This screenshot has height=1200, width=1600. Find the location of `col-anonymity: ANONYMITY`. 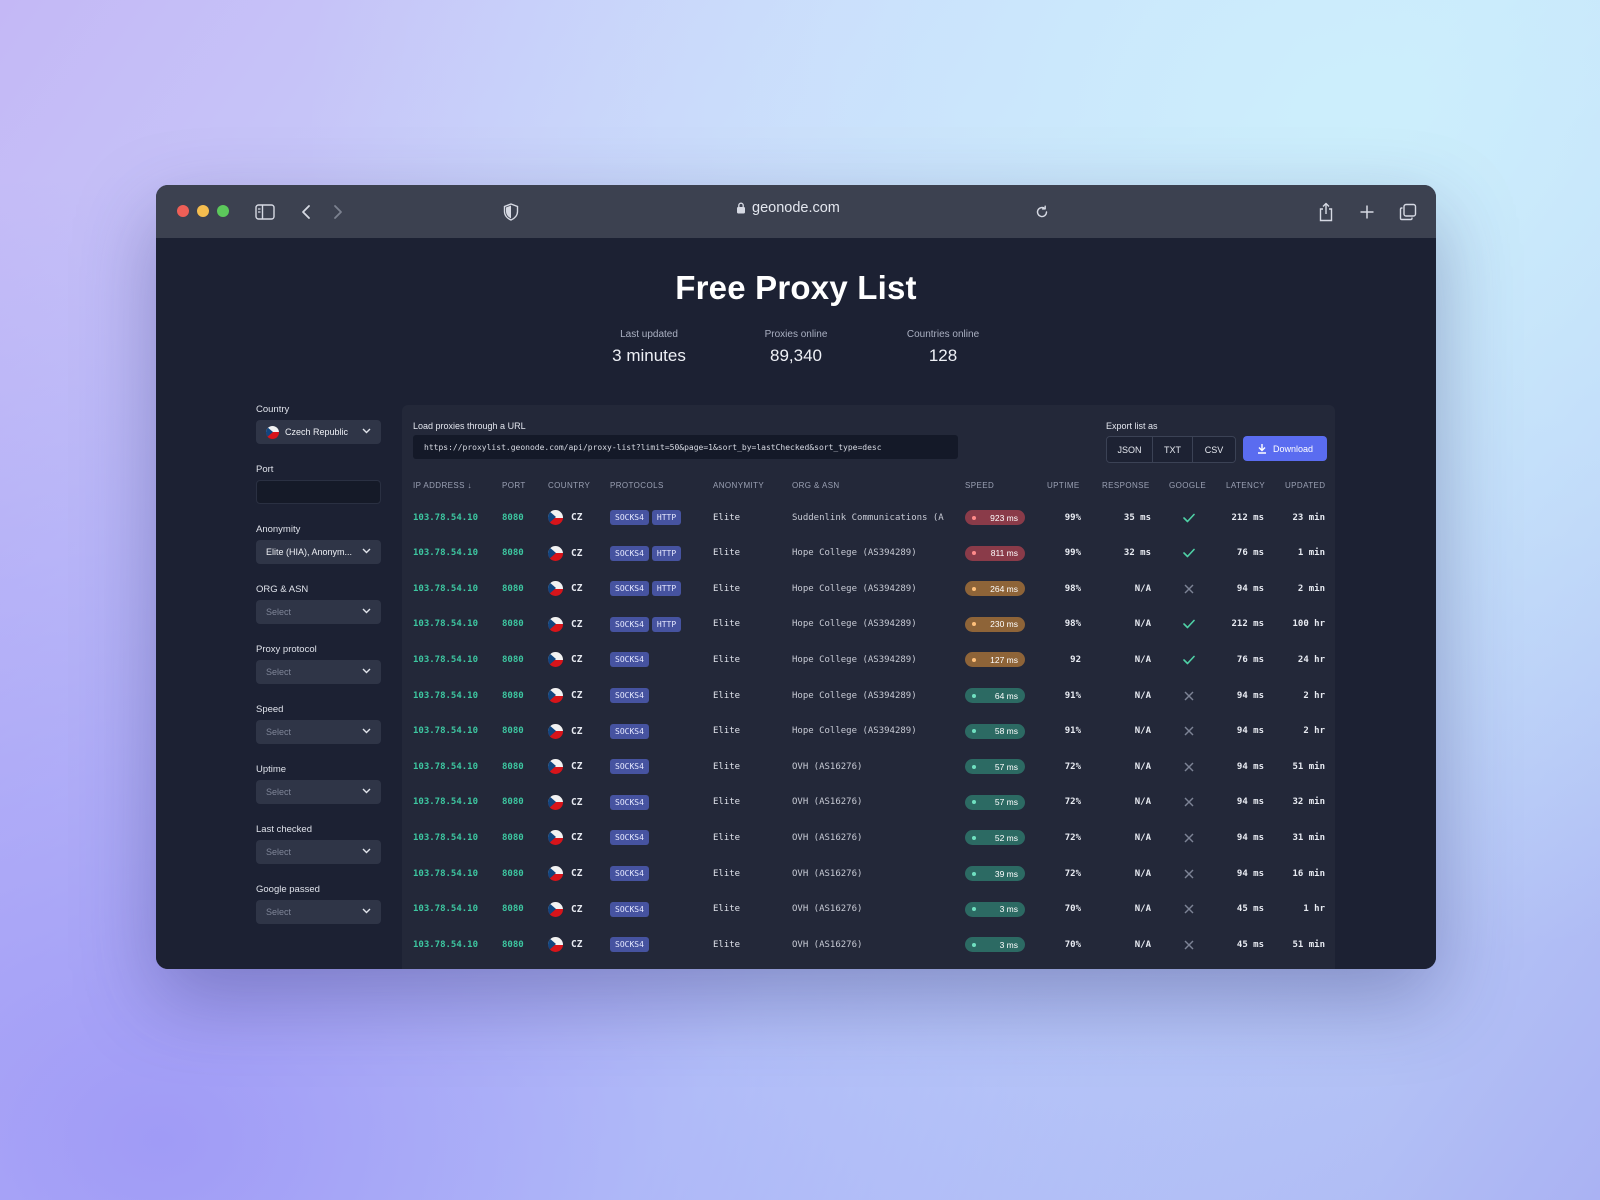

col-anonymity: ANONYMITY is located at coordinates (738, 485).